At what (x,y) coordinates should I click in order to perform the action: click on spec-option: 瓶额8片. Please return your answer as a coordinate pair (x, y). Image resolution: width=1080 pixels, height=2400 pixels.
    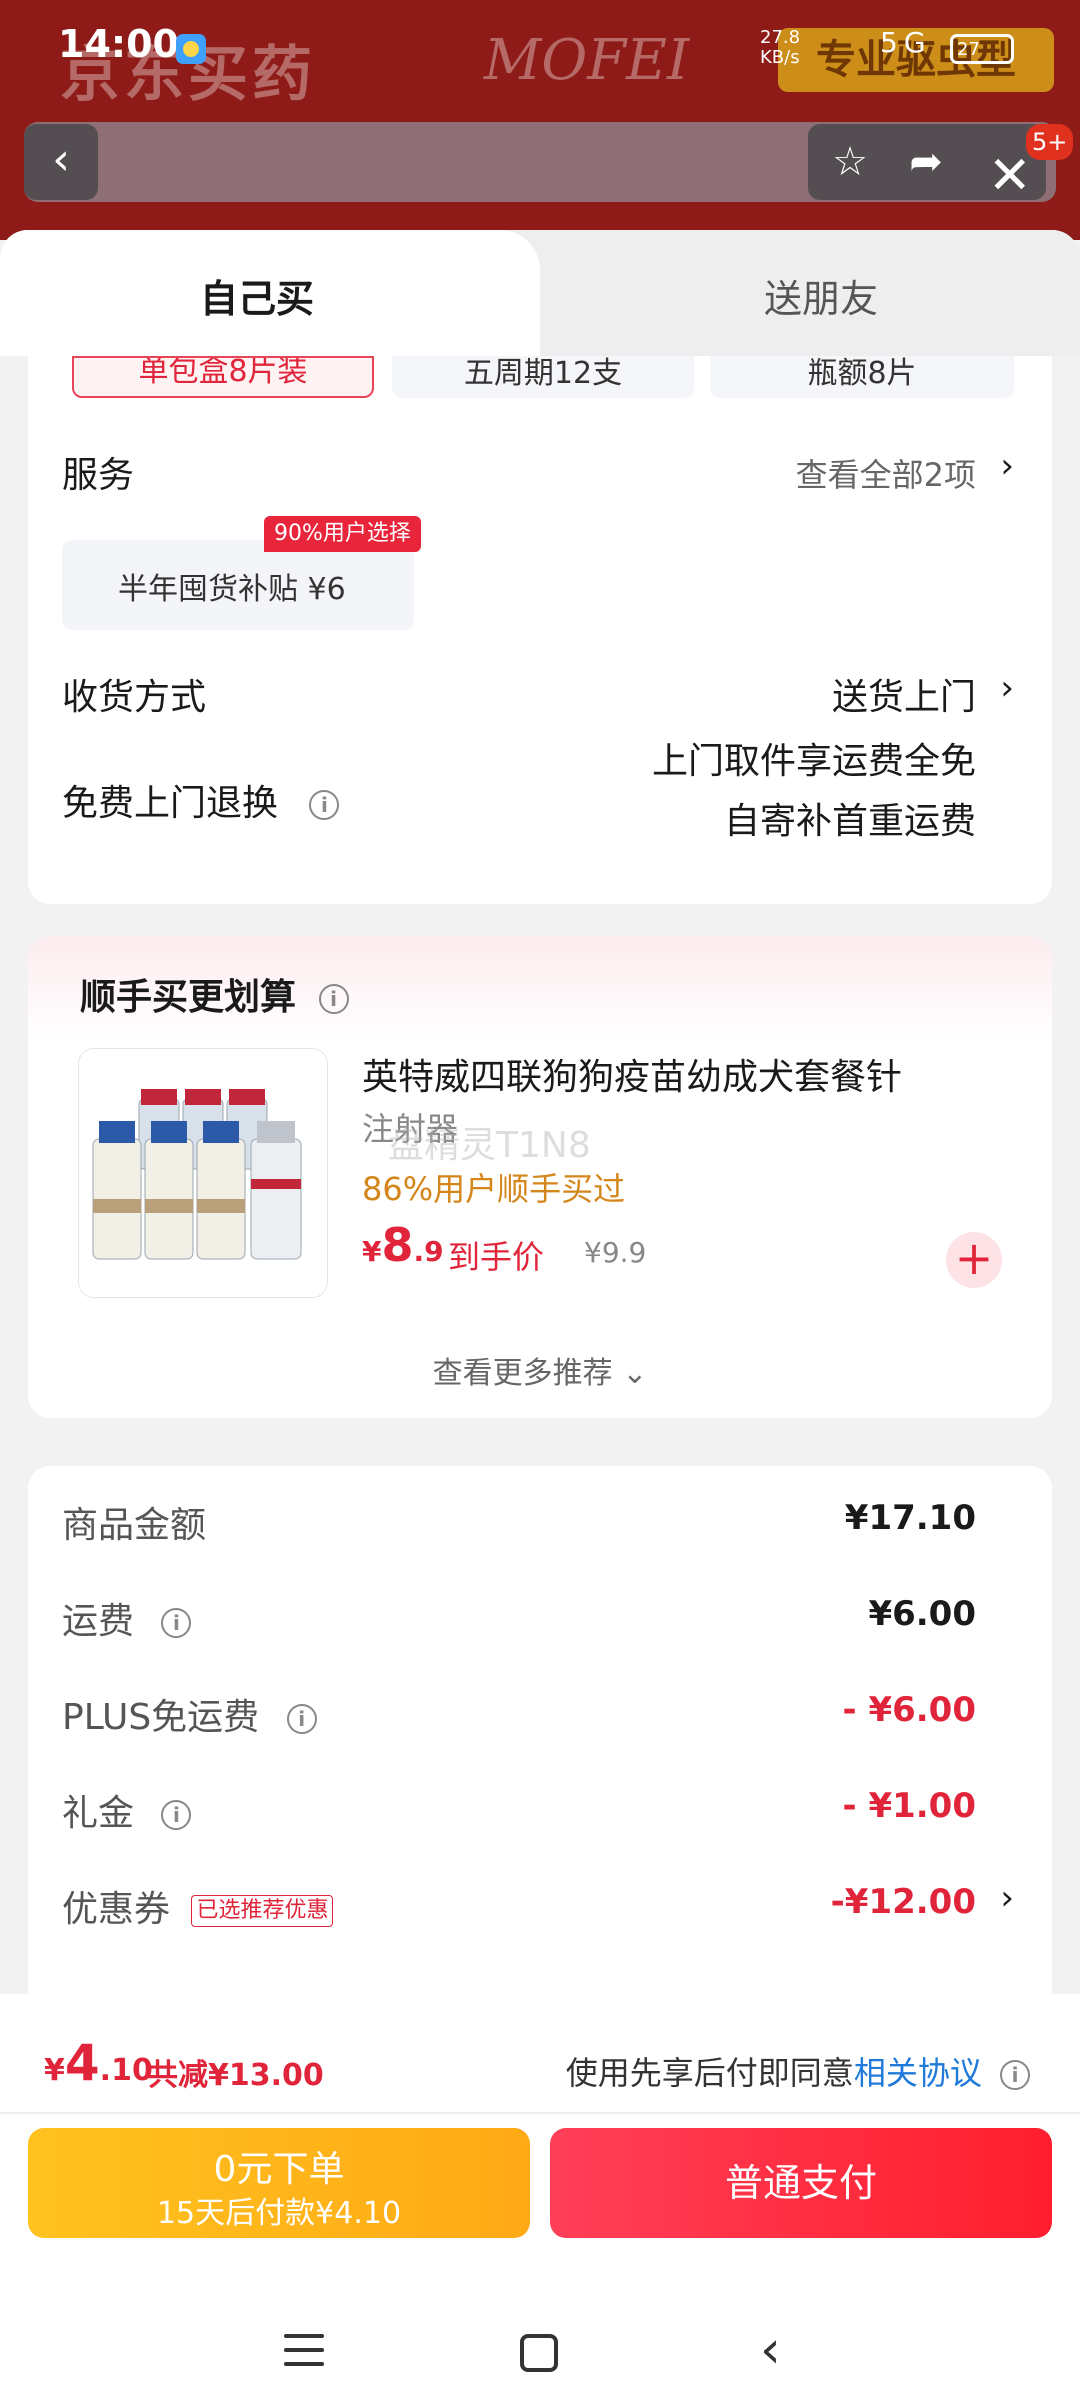
    Looking at the image, I should click on (862, 377).